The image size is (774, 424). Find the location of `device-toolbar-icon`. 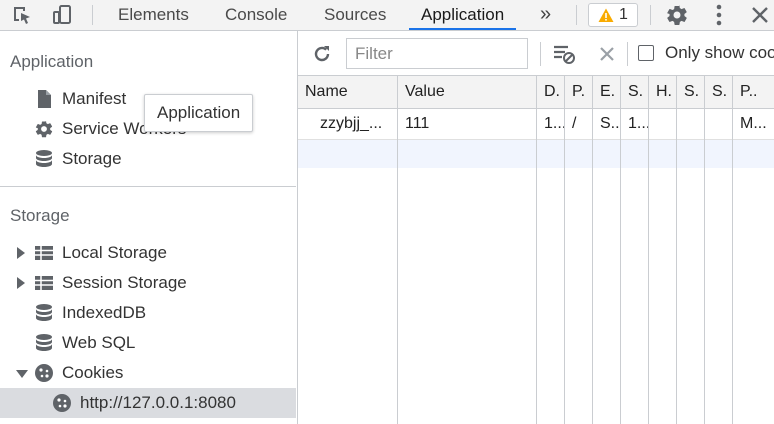

device-toolbar-icon is located at coordinates (62, 15).